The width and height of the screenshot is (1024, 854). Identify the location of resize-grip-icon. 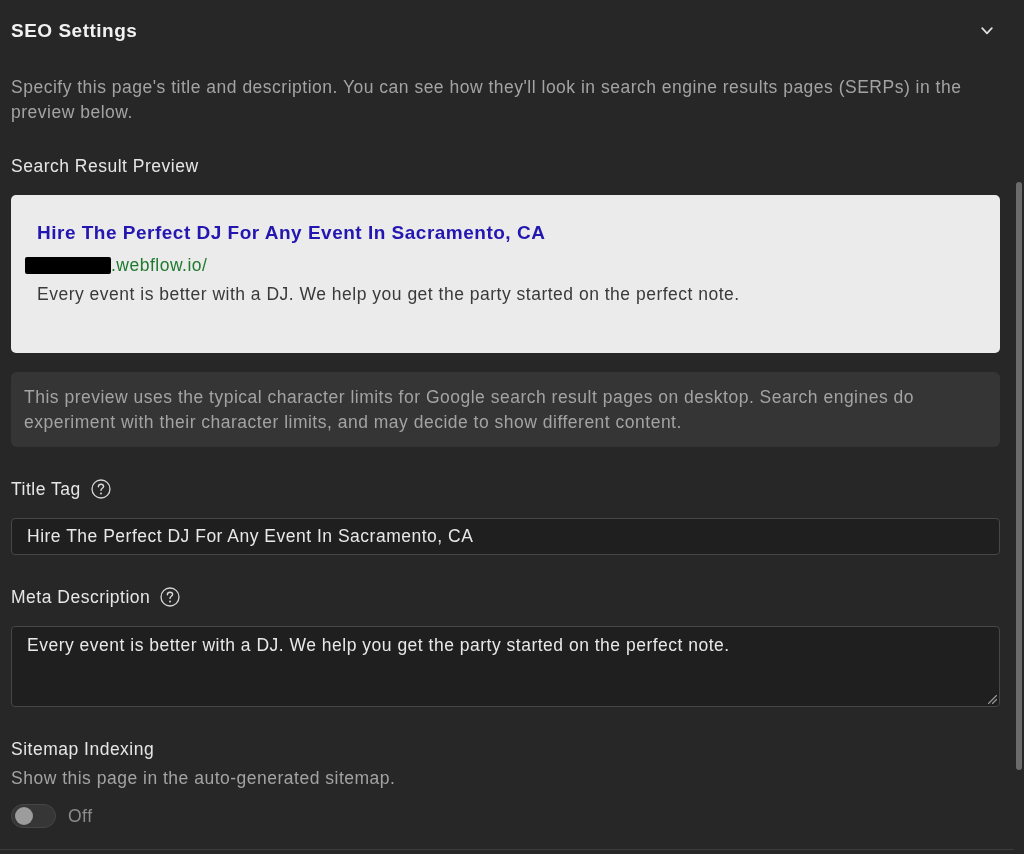
(992, 699).